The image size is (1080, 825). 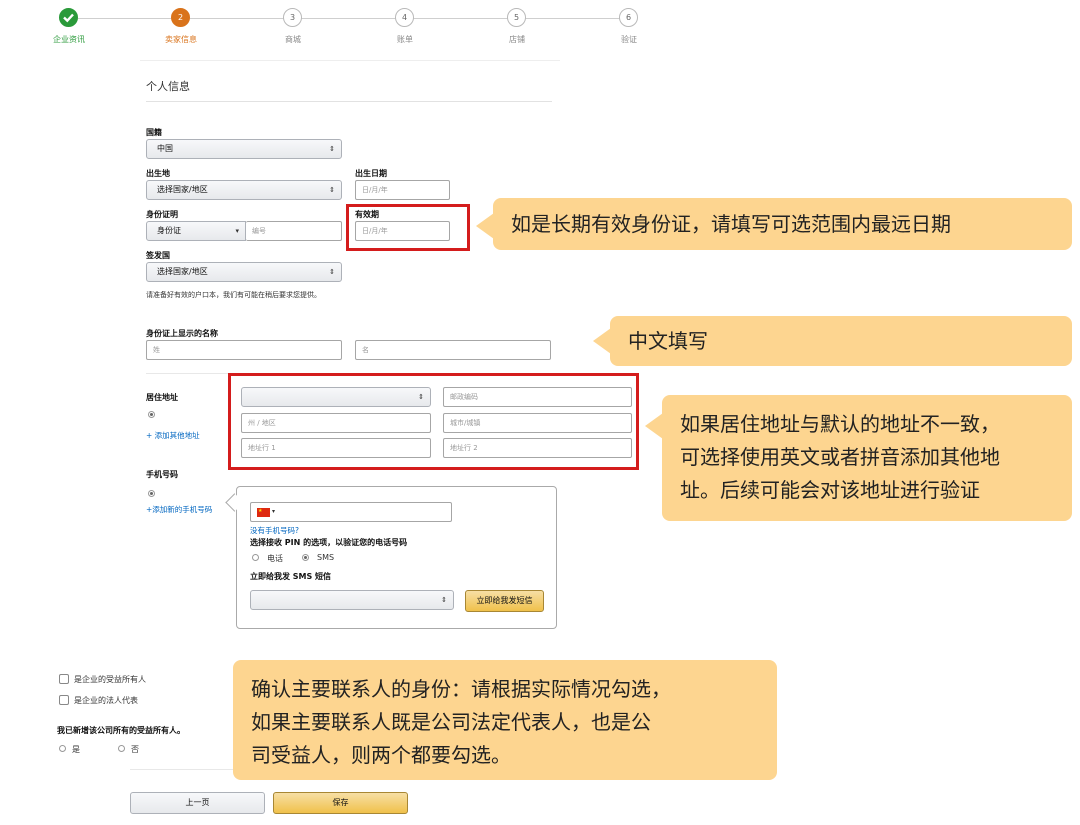 What do you see at coordinates (305, 557) in the screenshot?
I see `sms-option-radio` at bounding box center [305, 557].